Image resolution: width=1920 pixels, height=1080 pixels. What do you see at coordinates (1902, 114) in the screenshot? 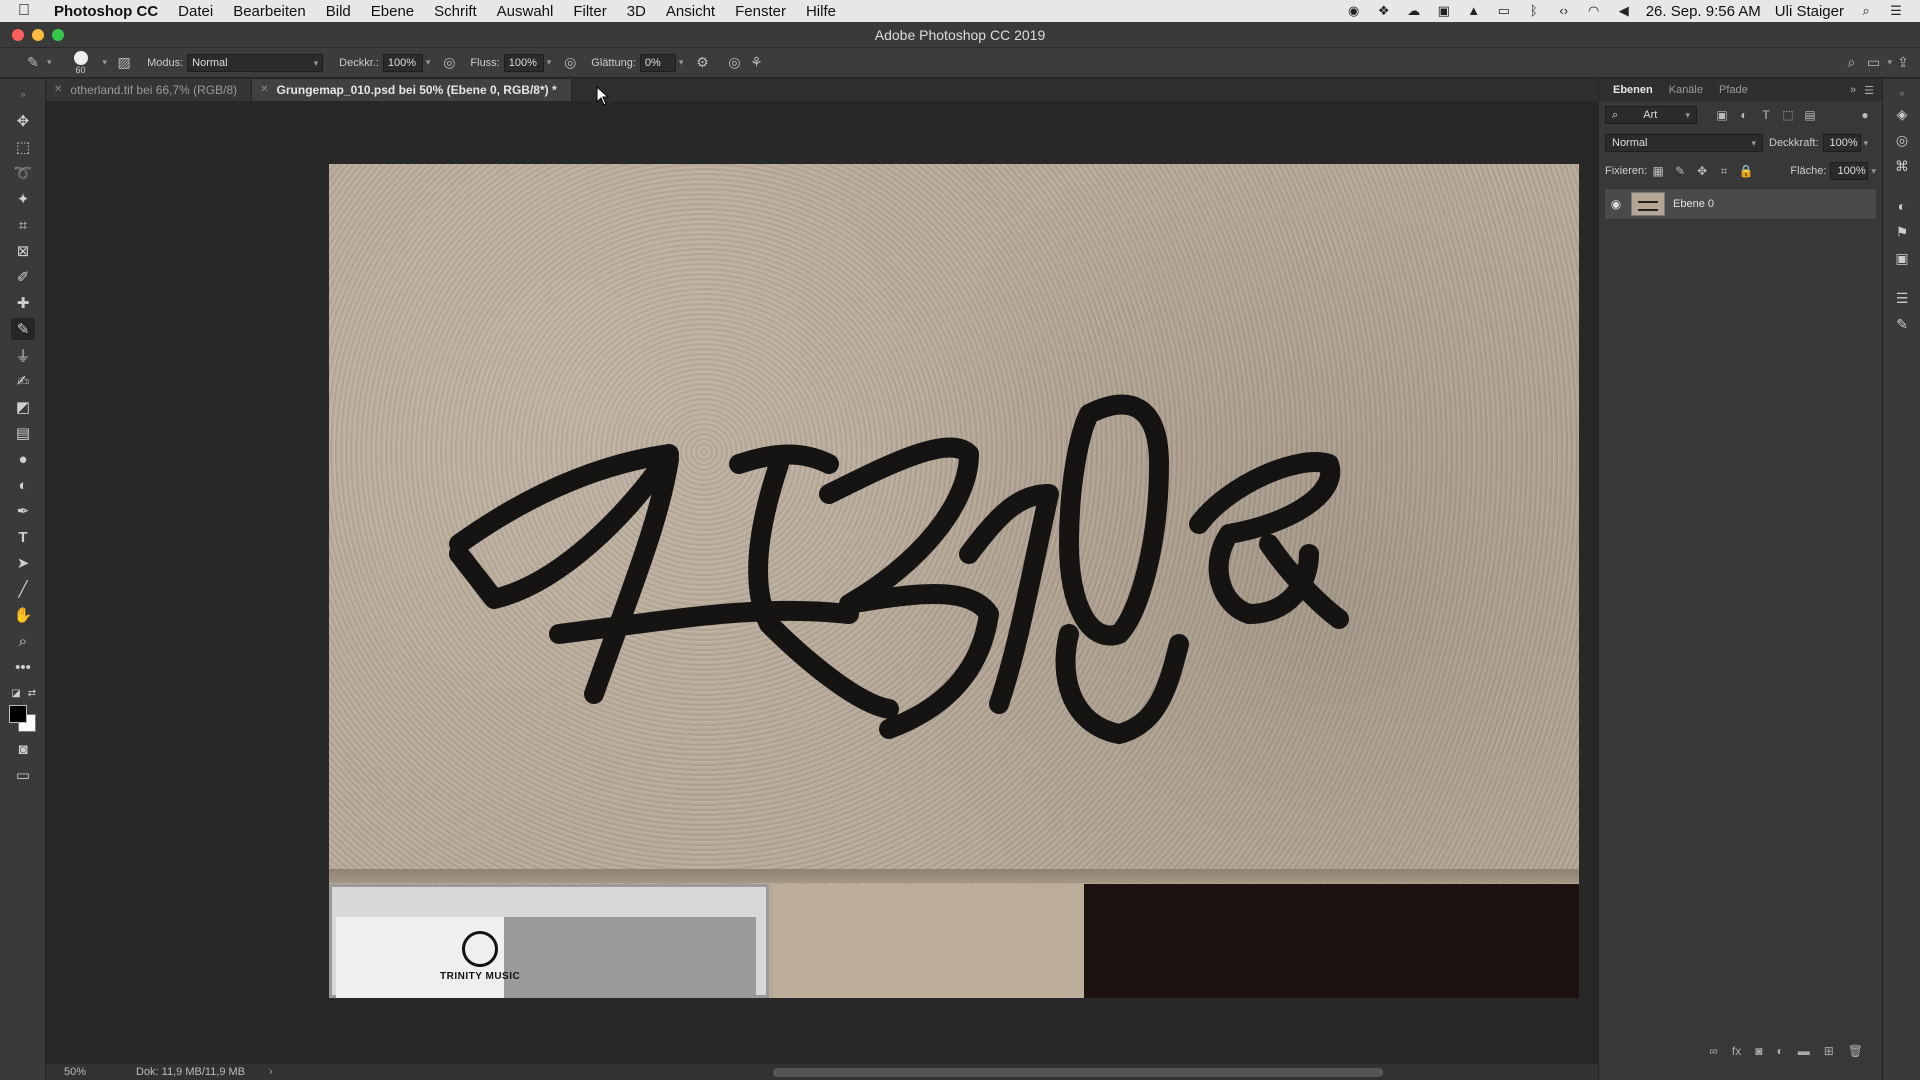
I see `layers-panel-icon: ◈` at bounding box center [1902, 114].